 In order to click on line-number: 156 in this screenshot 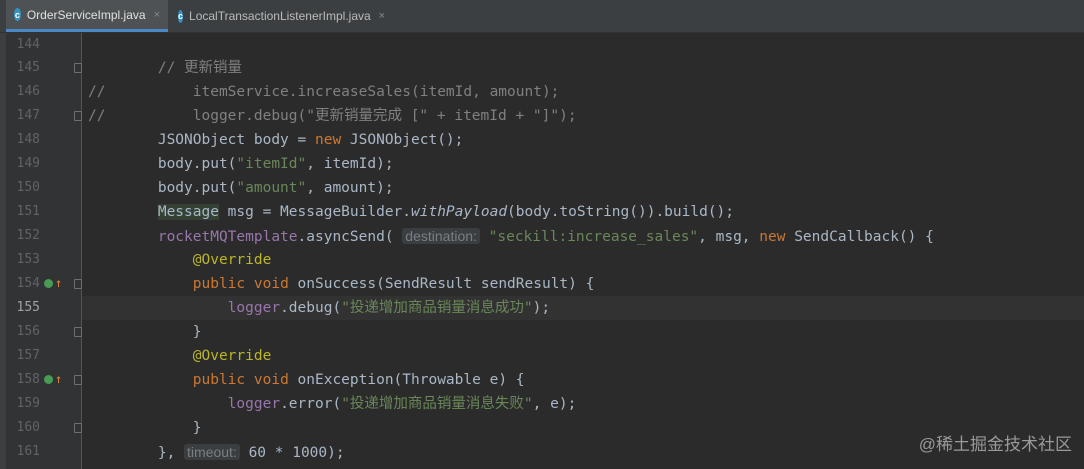, I will do `click(28, 331)`.